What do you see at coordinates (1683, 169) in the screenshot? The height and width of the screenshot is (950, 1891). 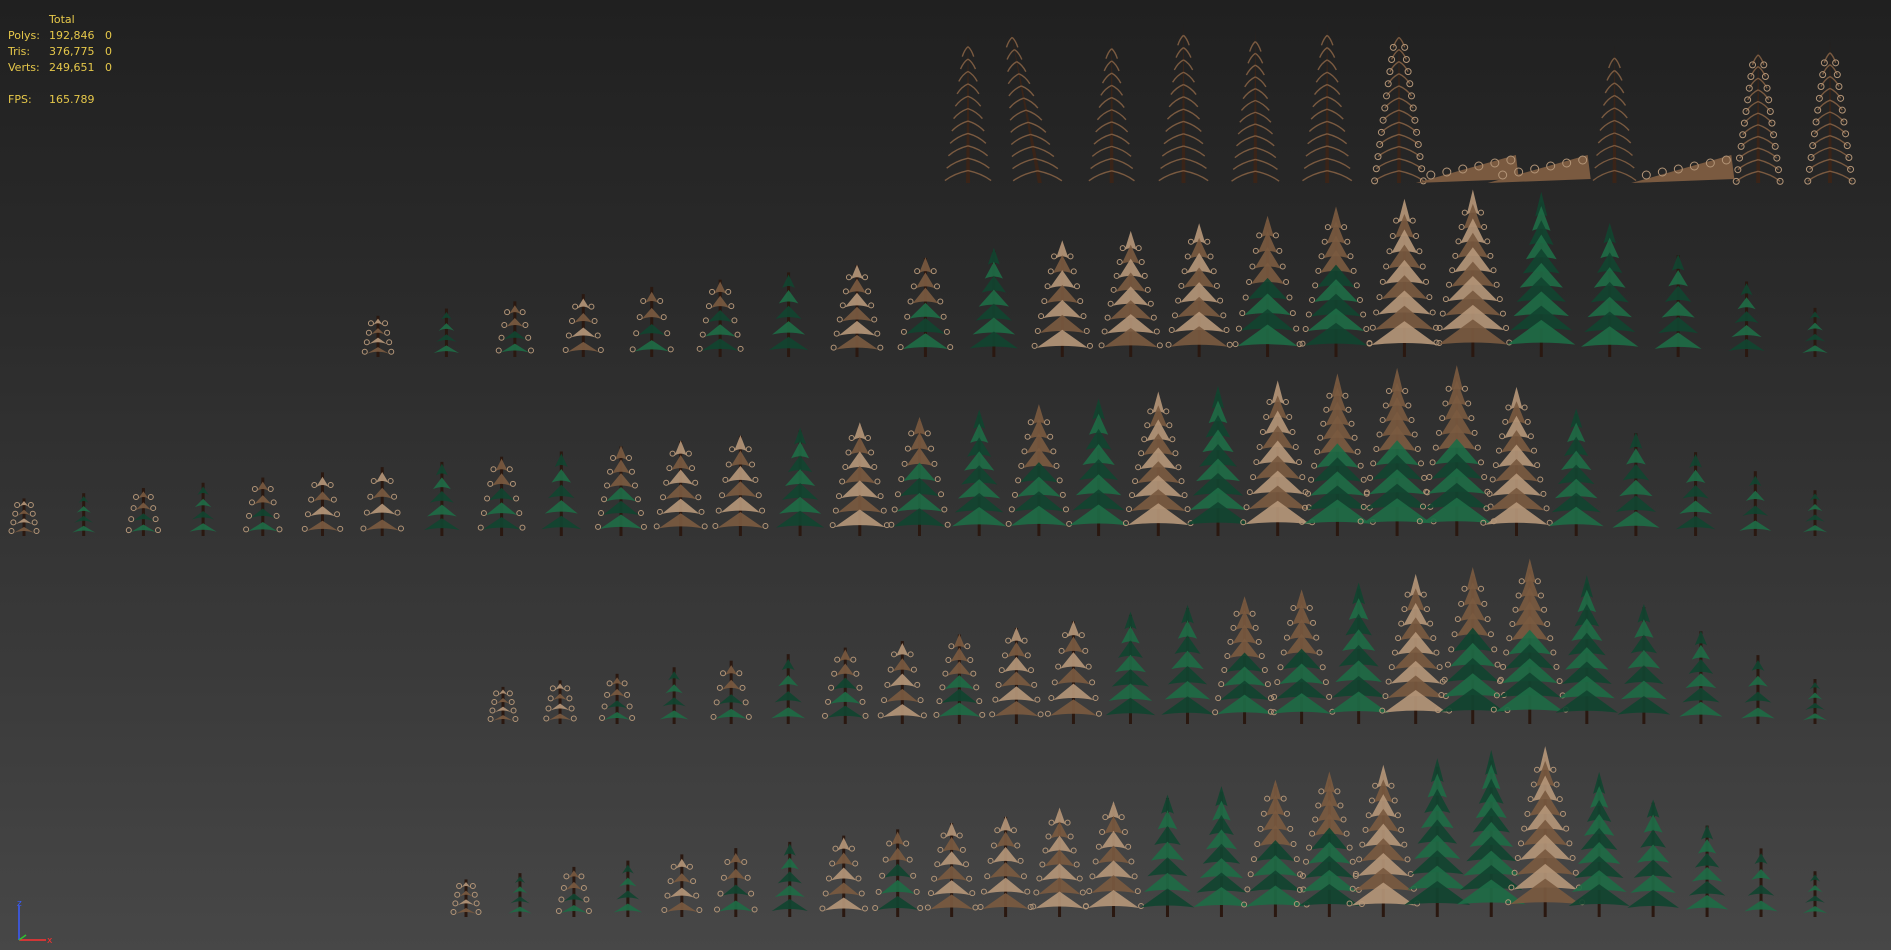 I see `tree-model-fallen-log` at bounding box center [1683, 169].